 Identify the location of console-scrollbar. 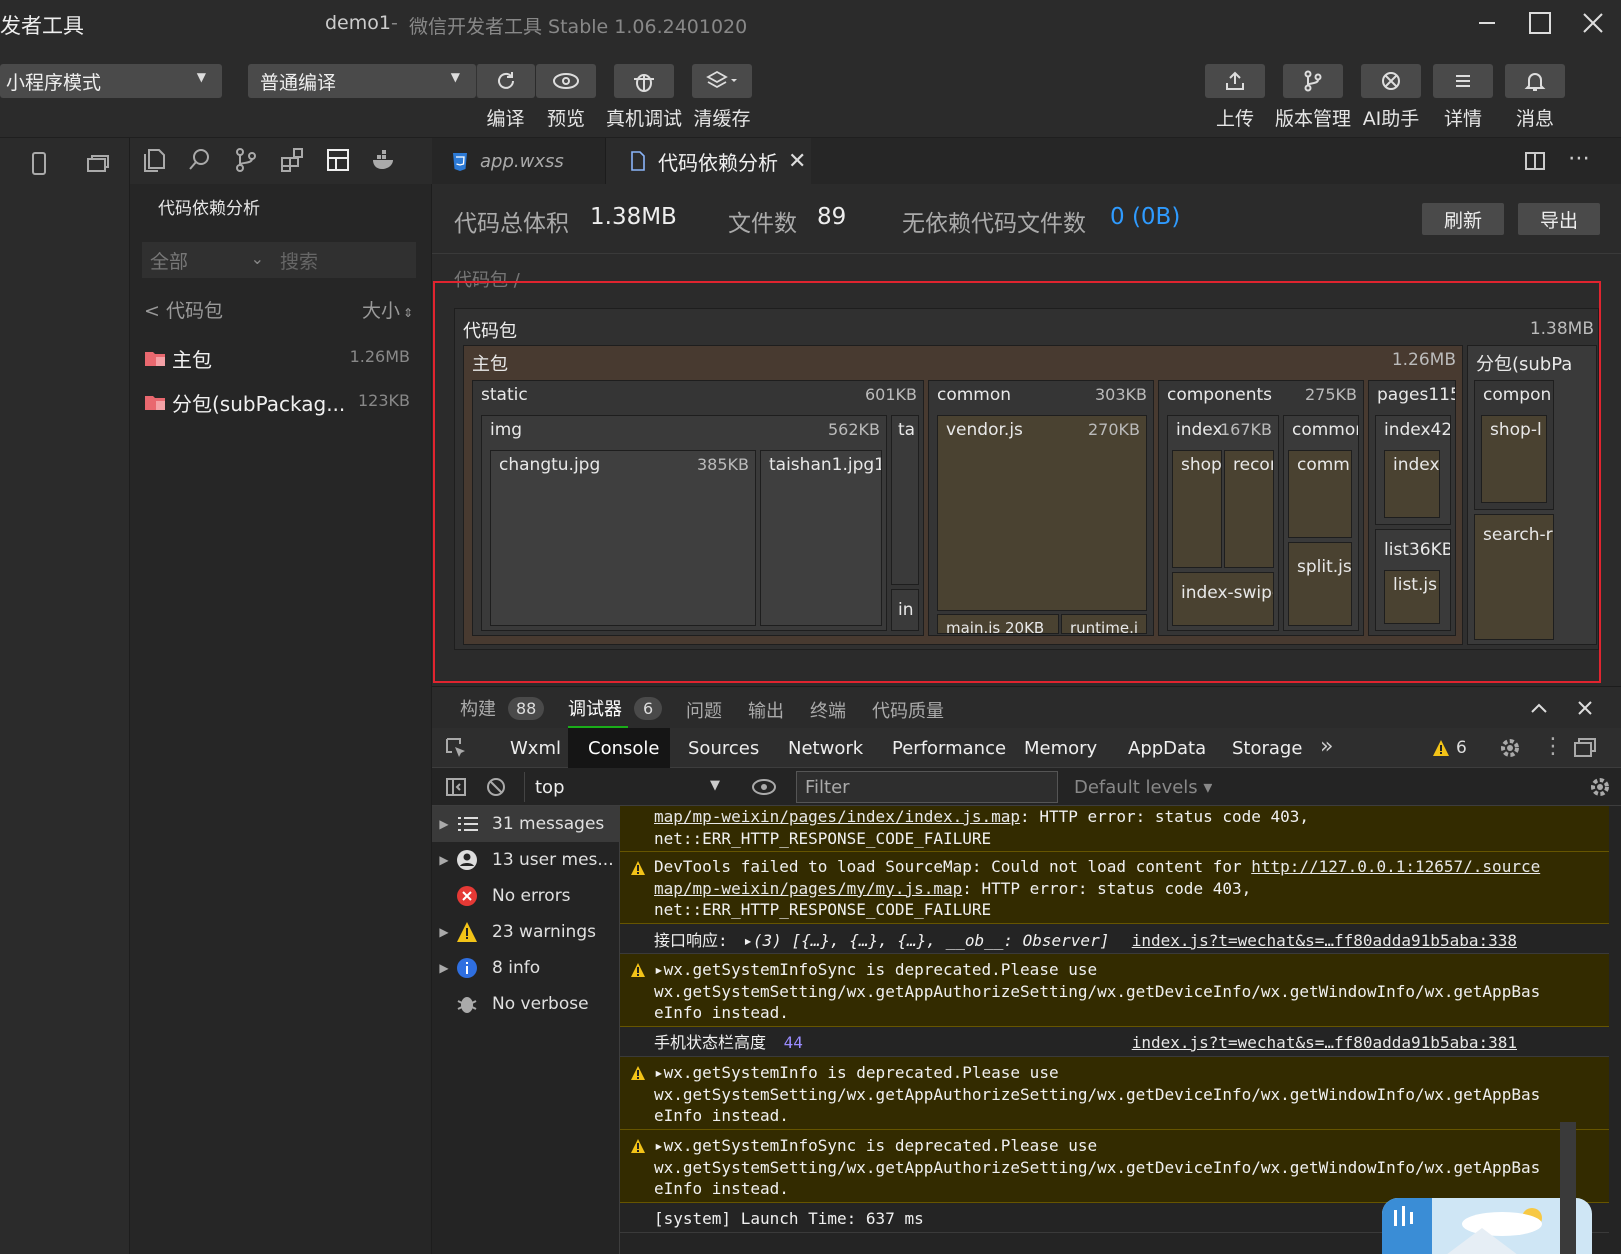
(1568, 1188).